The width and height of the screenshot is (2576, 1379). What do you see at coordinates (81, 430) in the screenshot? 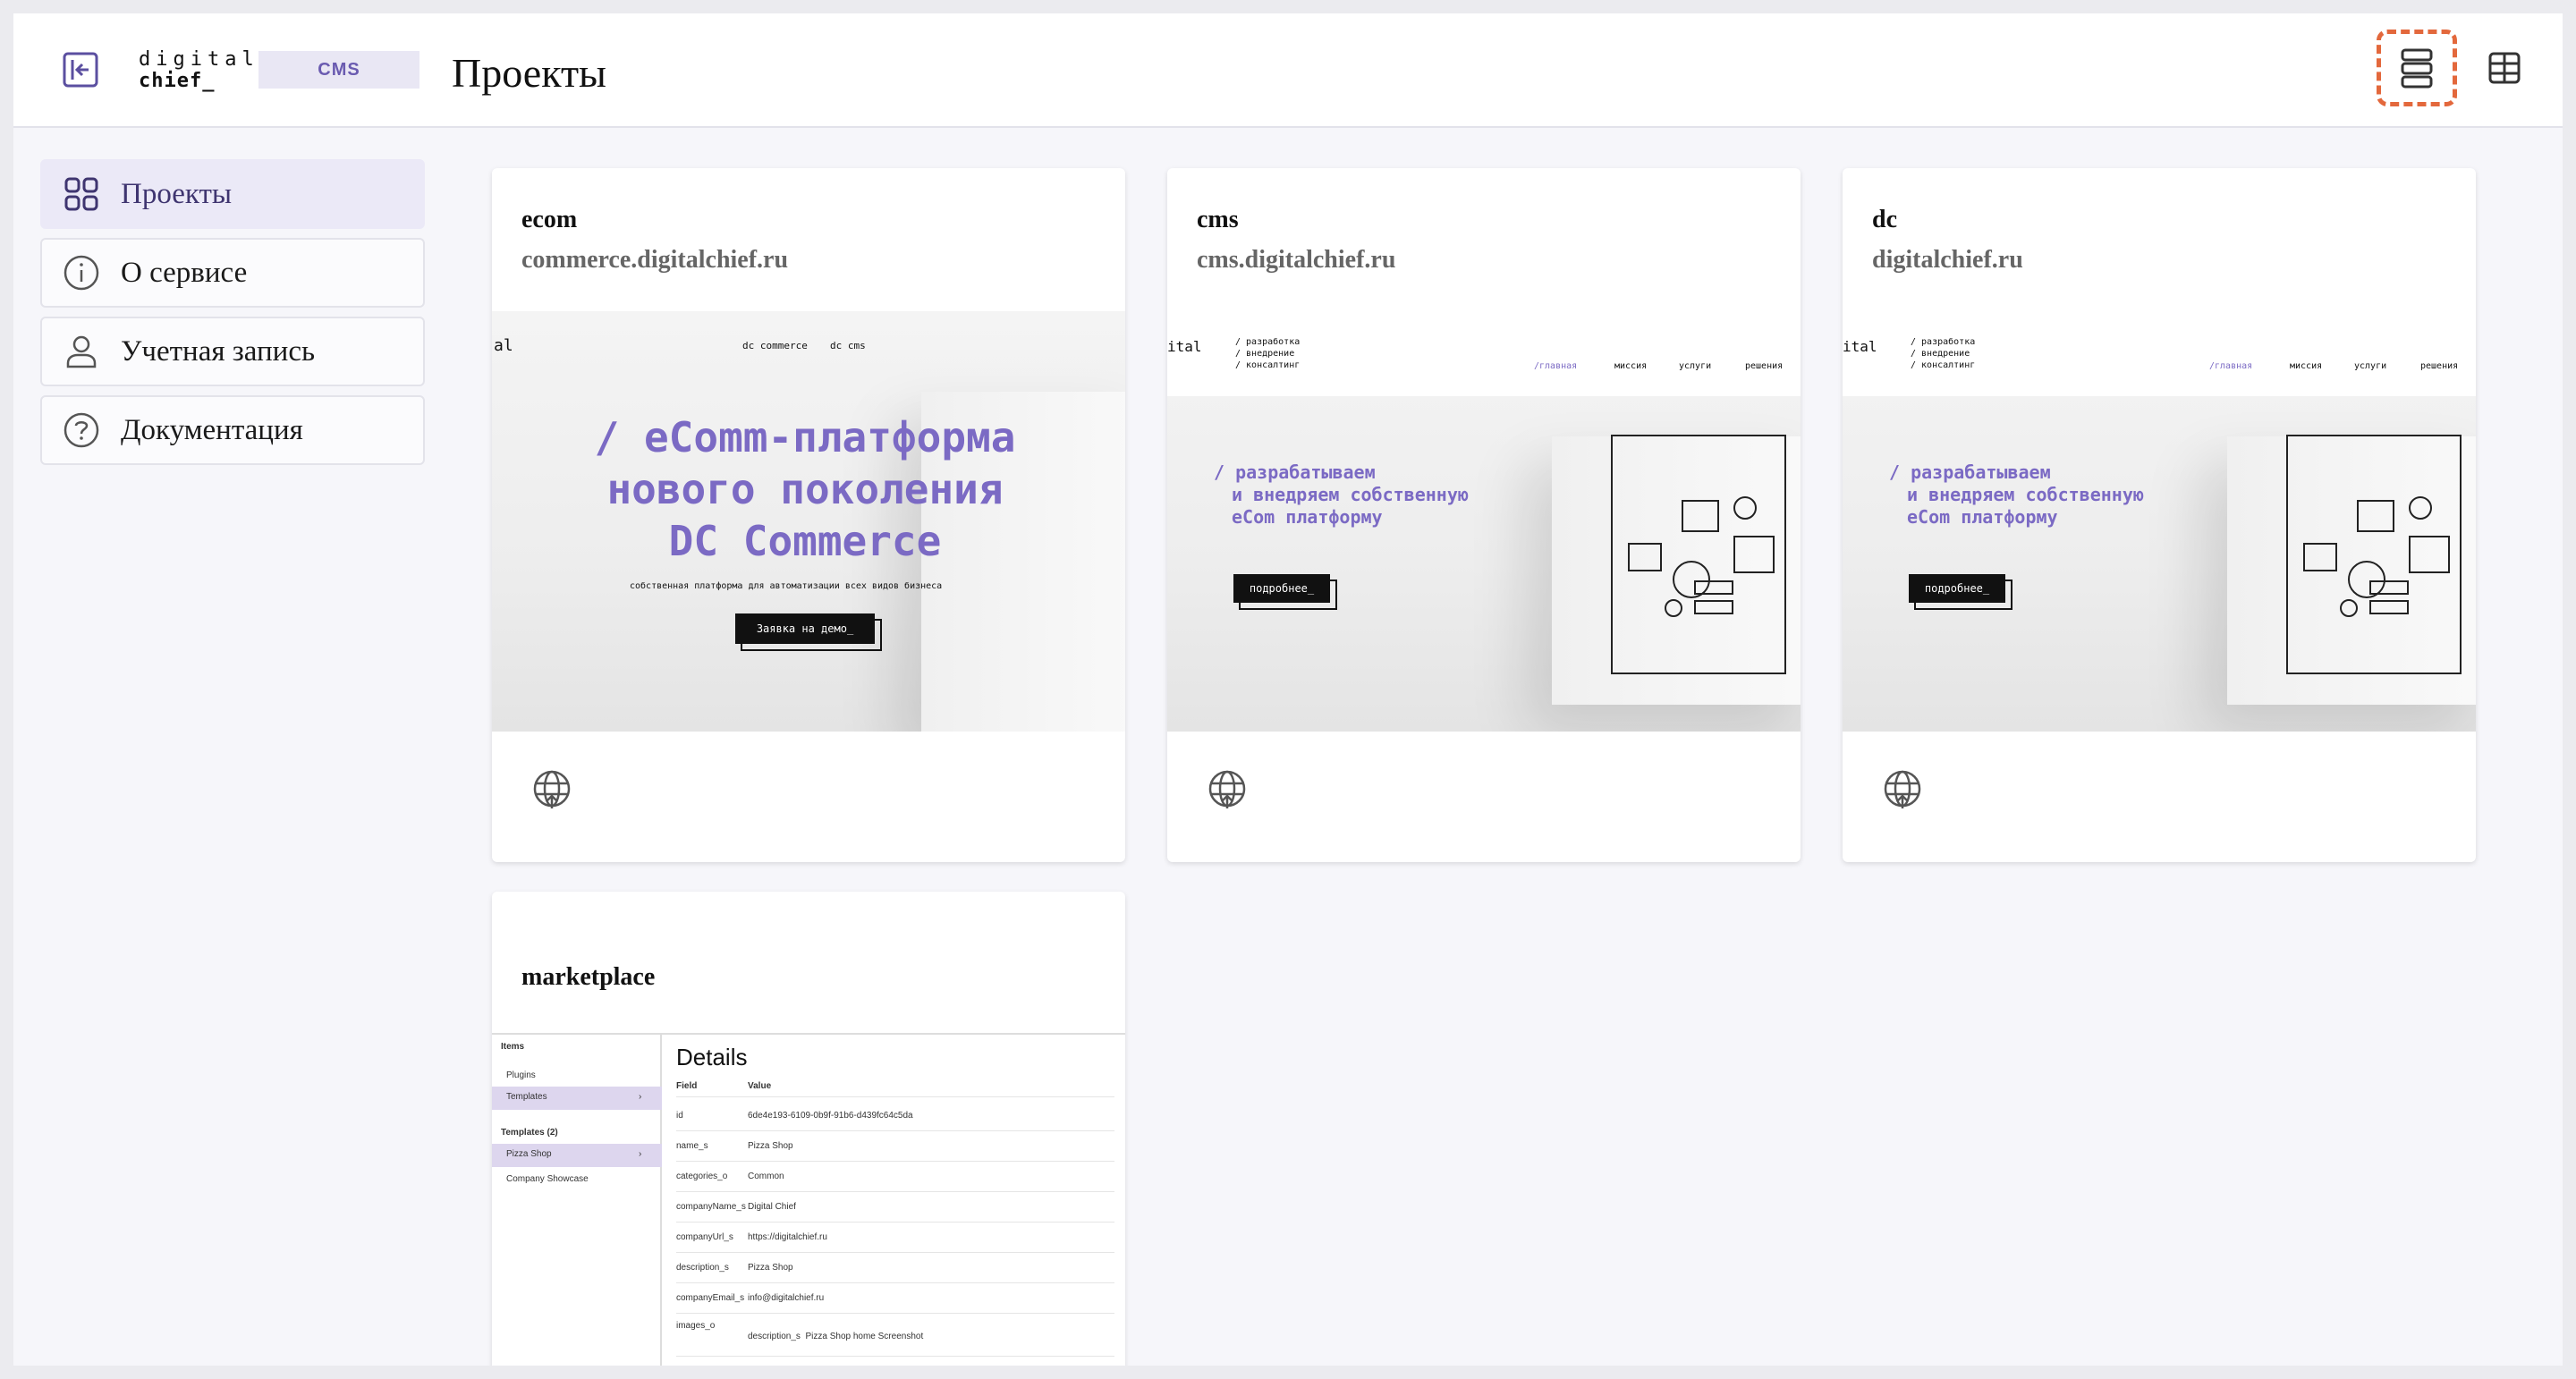
I see `help-icon` at bounding box center [81, 430].